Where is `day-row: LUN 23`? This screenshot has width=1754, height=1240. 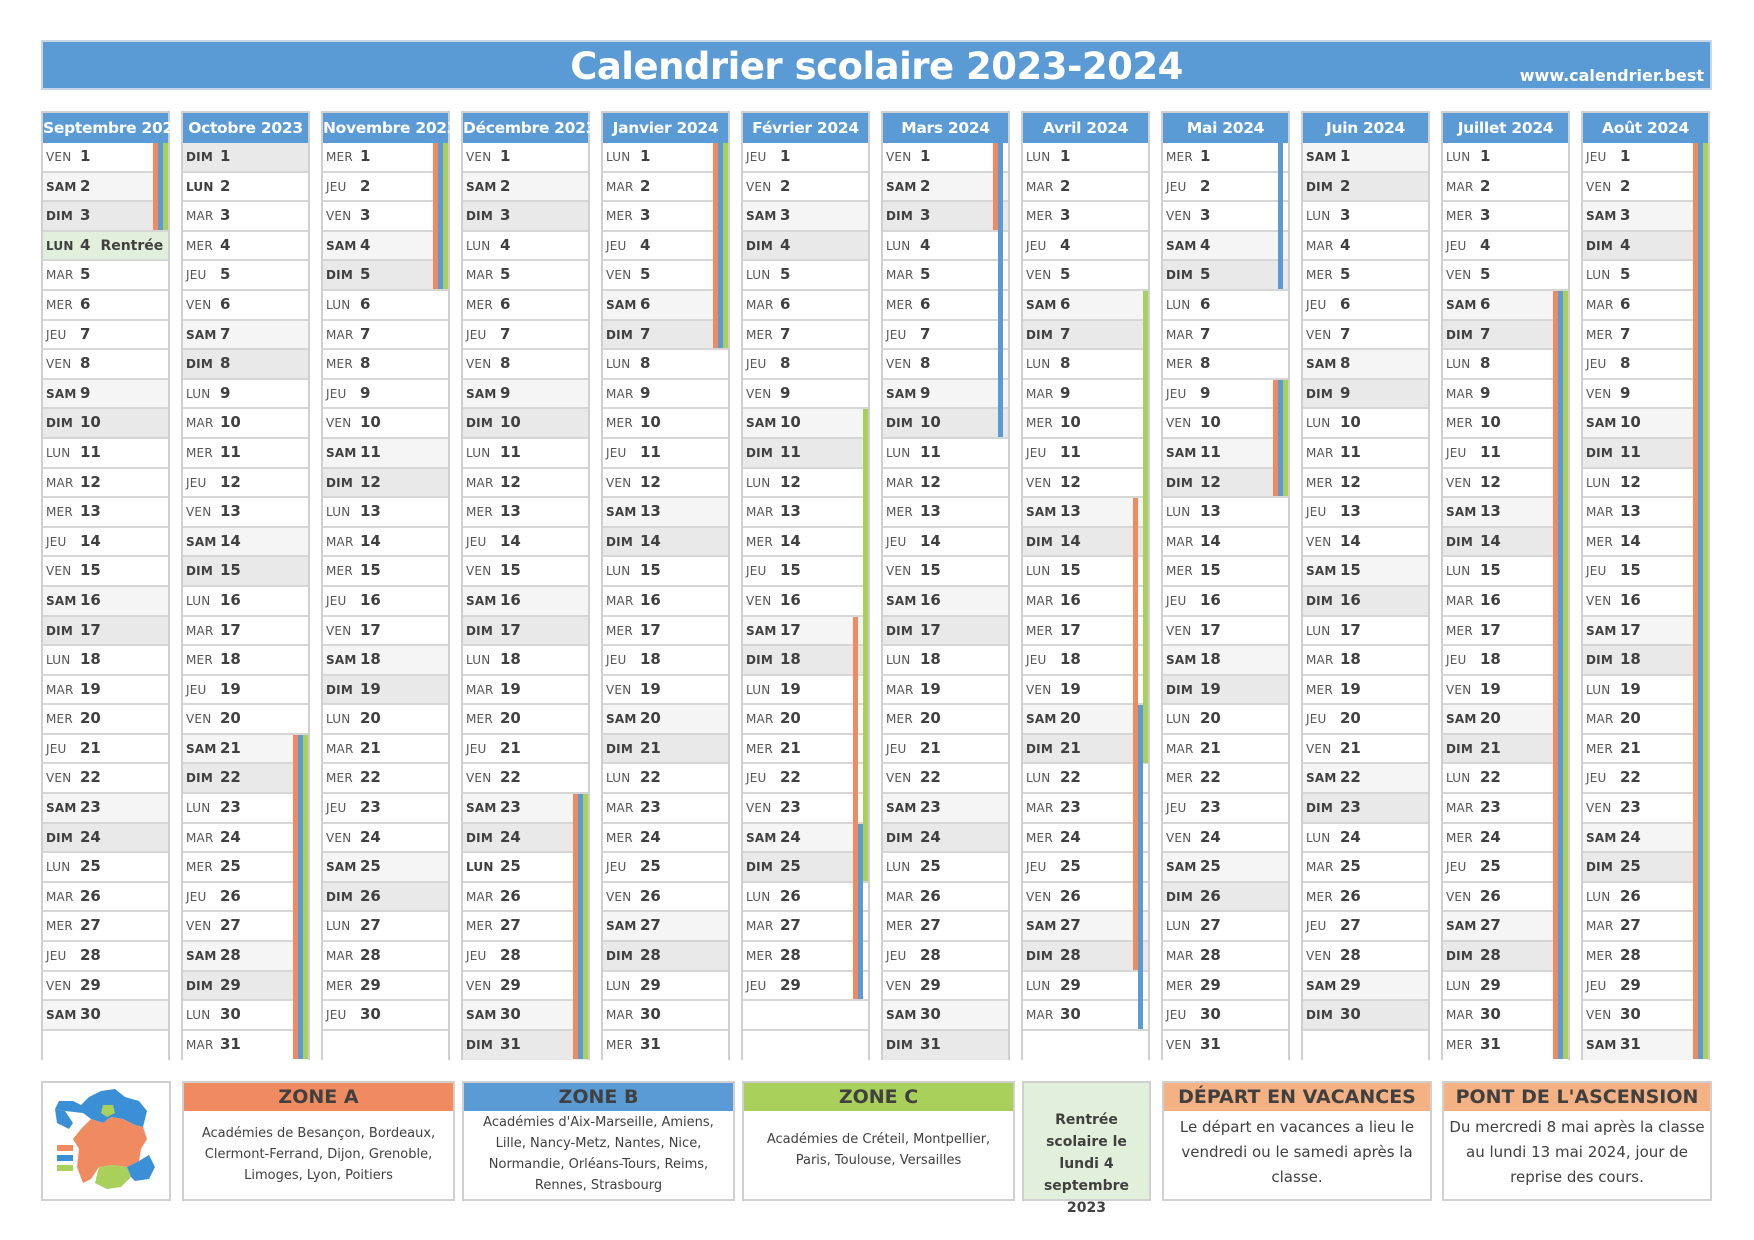 day-row: LUN 23 is located at coordinates (245, 809).